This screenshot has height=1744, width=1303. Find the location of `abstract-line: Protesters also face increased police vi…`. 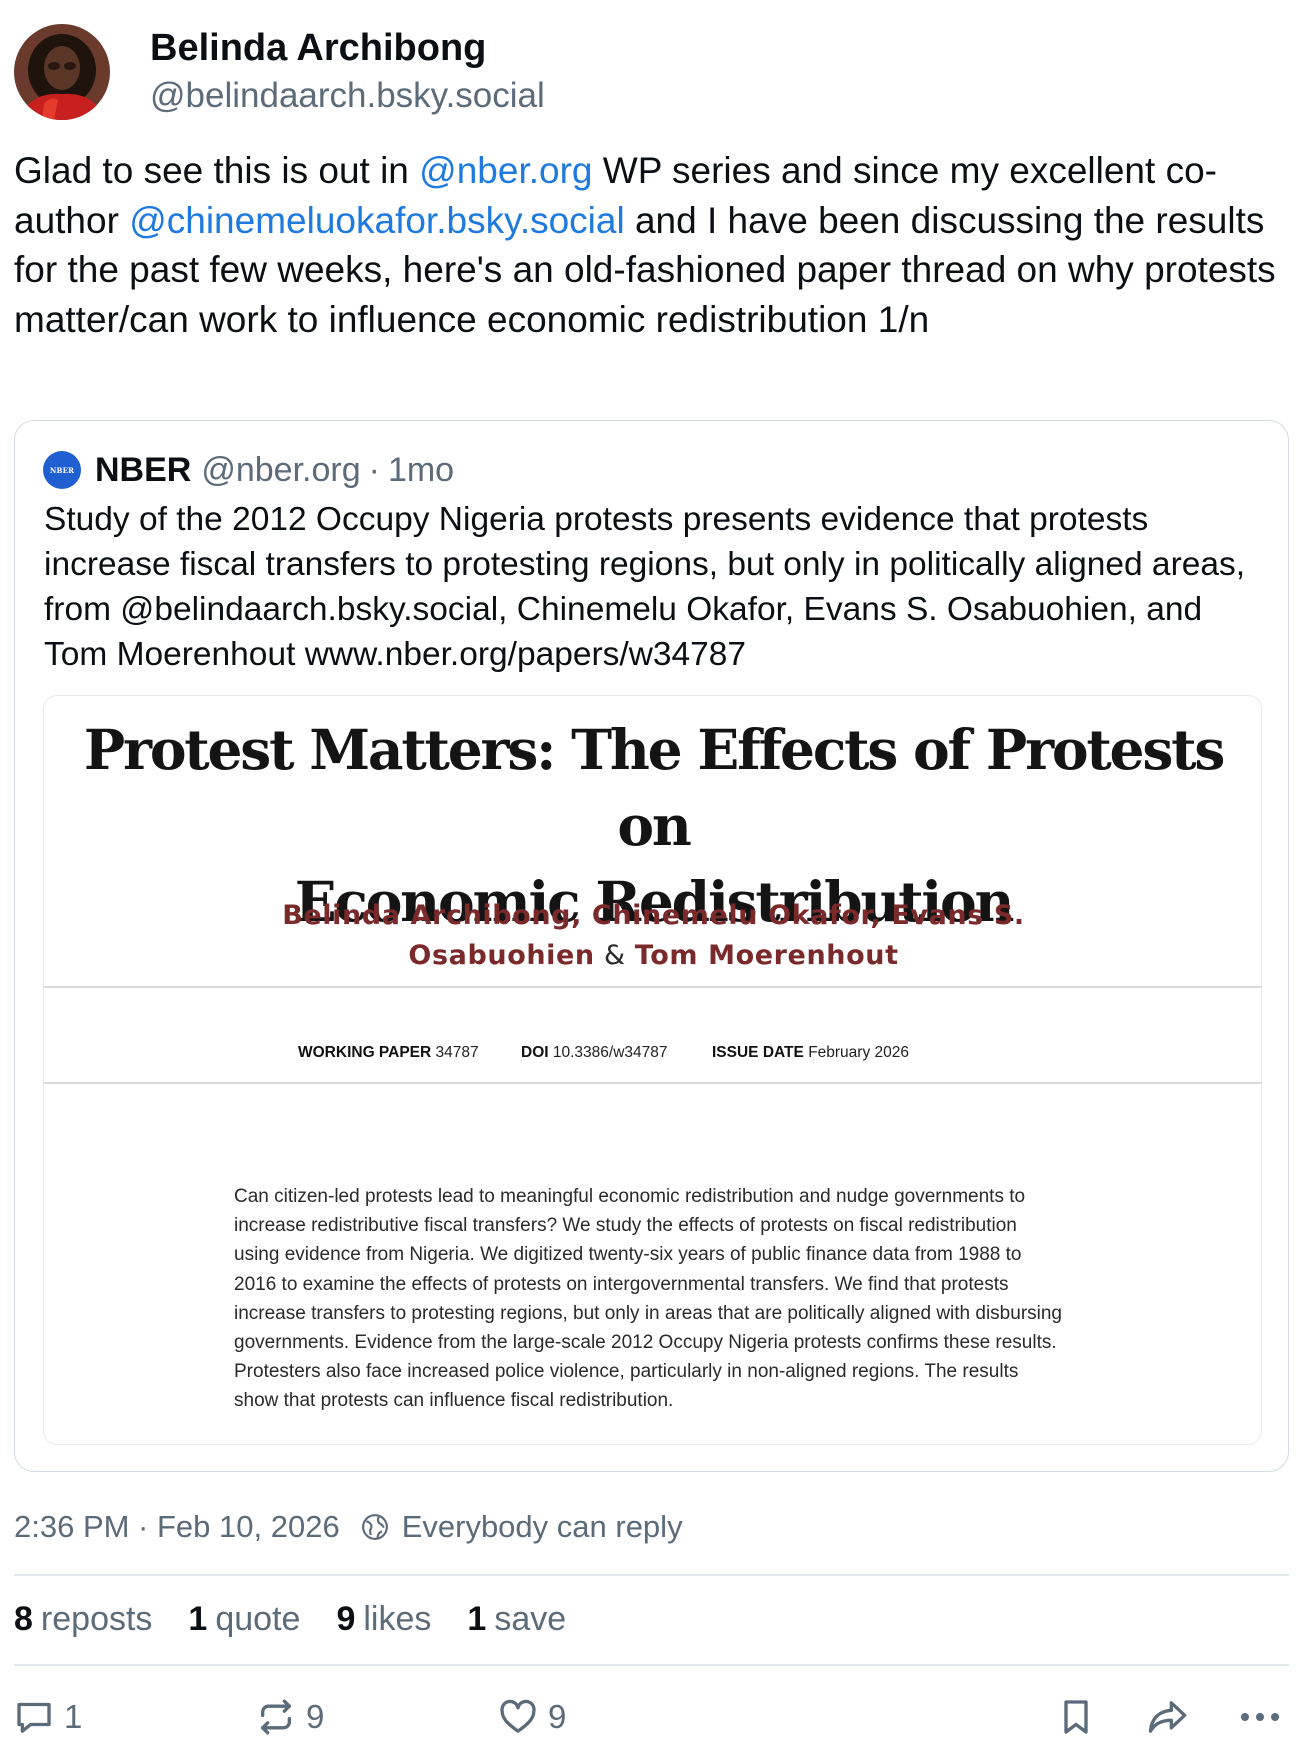

abstract-line: Protesters also face increased police vi… is located at coordinates (626, 1372).